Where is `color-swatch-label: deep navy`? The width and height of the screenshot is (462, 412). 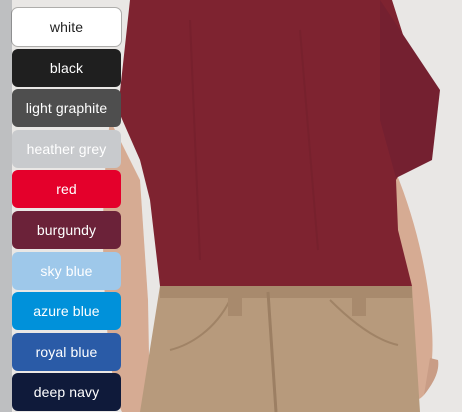 color-swatch-label: deep navy is located at coordinates (66, 392).